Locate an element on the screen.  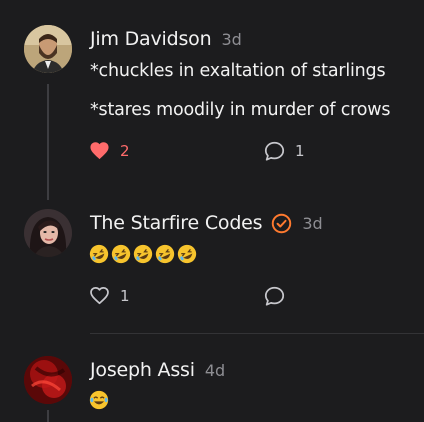
reply-count: 1 is located at coordinates (300, 151).